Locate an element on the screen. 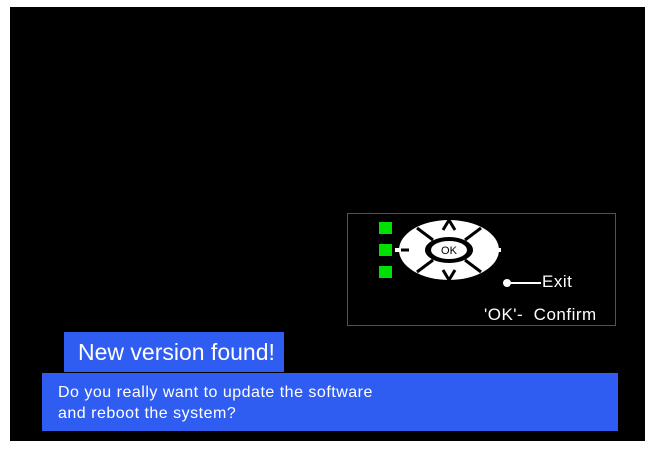  indicator-bottom-icon is located at coordinates (385, 272).